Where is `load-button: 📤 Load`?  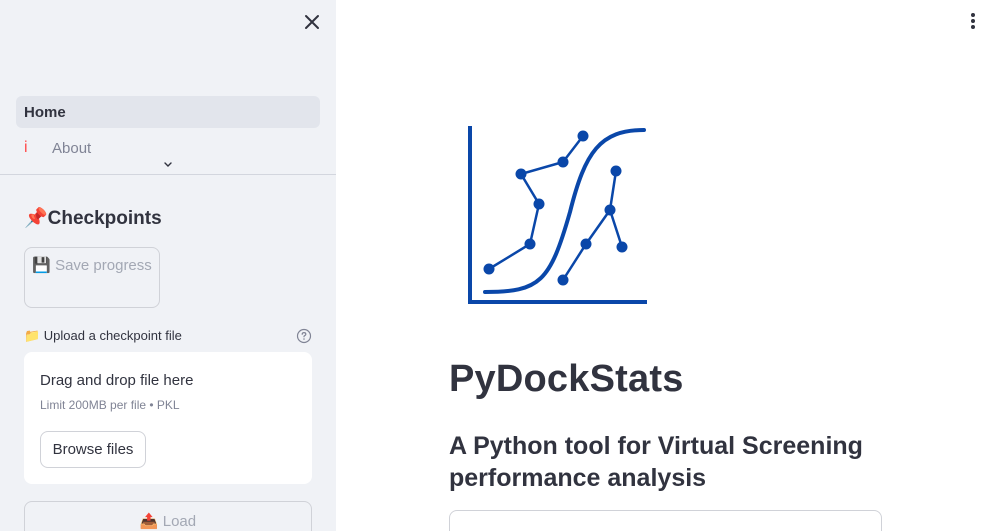 load-button: 📤 Load is located at coordinates (168, 516).